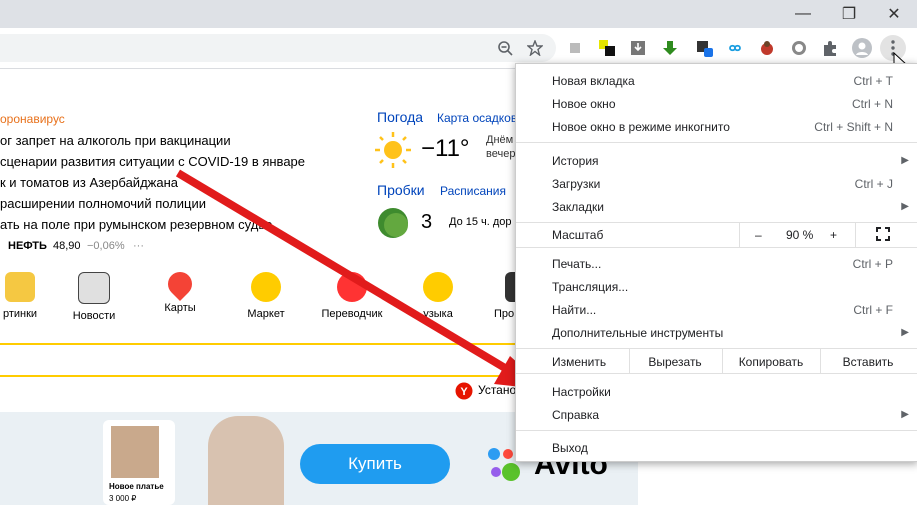 The width and height of the screenshot is (917, 505). What do you see at coordinates (578, 235) in the screenshot?
I see `menu-label: Масштаб` at bounding box center [578, 235].